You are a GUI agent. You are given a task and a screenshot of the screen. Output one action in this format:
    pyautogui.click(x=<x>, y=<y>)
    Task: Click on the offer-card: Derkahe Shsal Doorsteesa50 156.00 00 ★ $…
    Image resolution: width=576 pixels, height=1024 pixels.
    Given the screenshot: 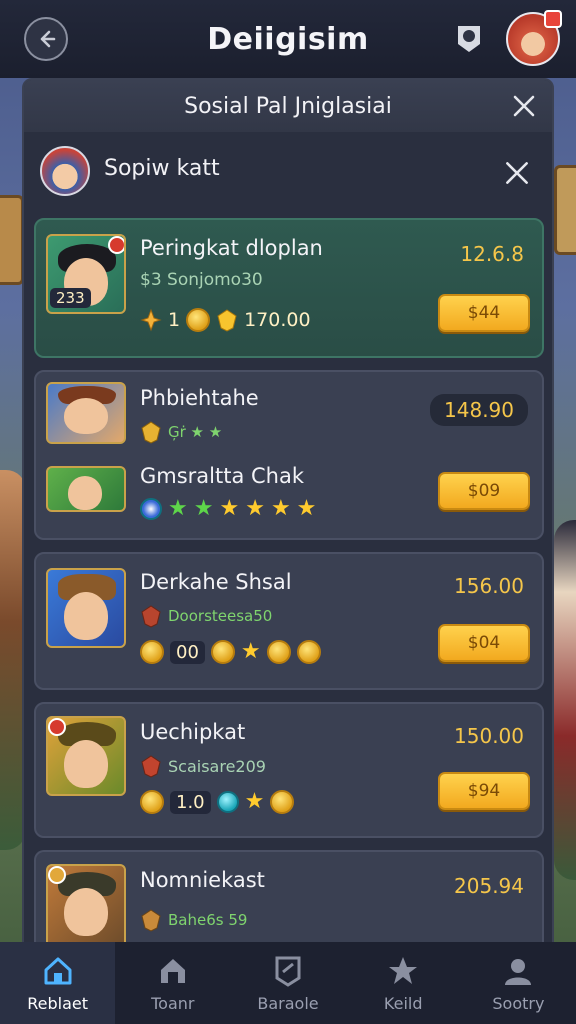 What is the action you would take?
    pyautogui.click(x=289, y=621)
    